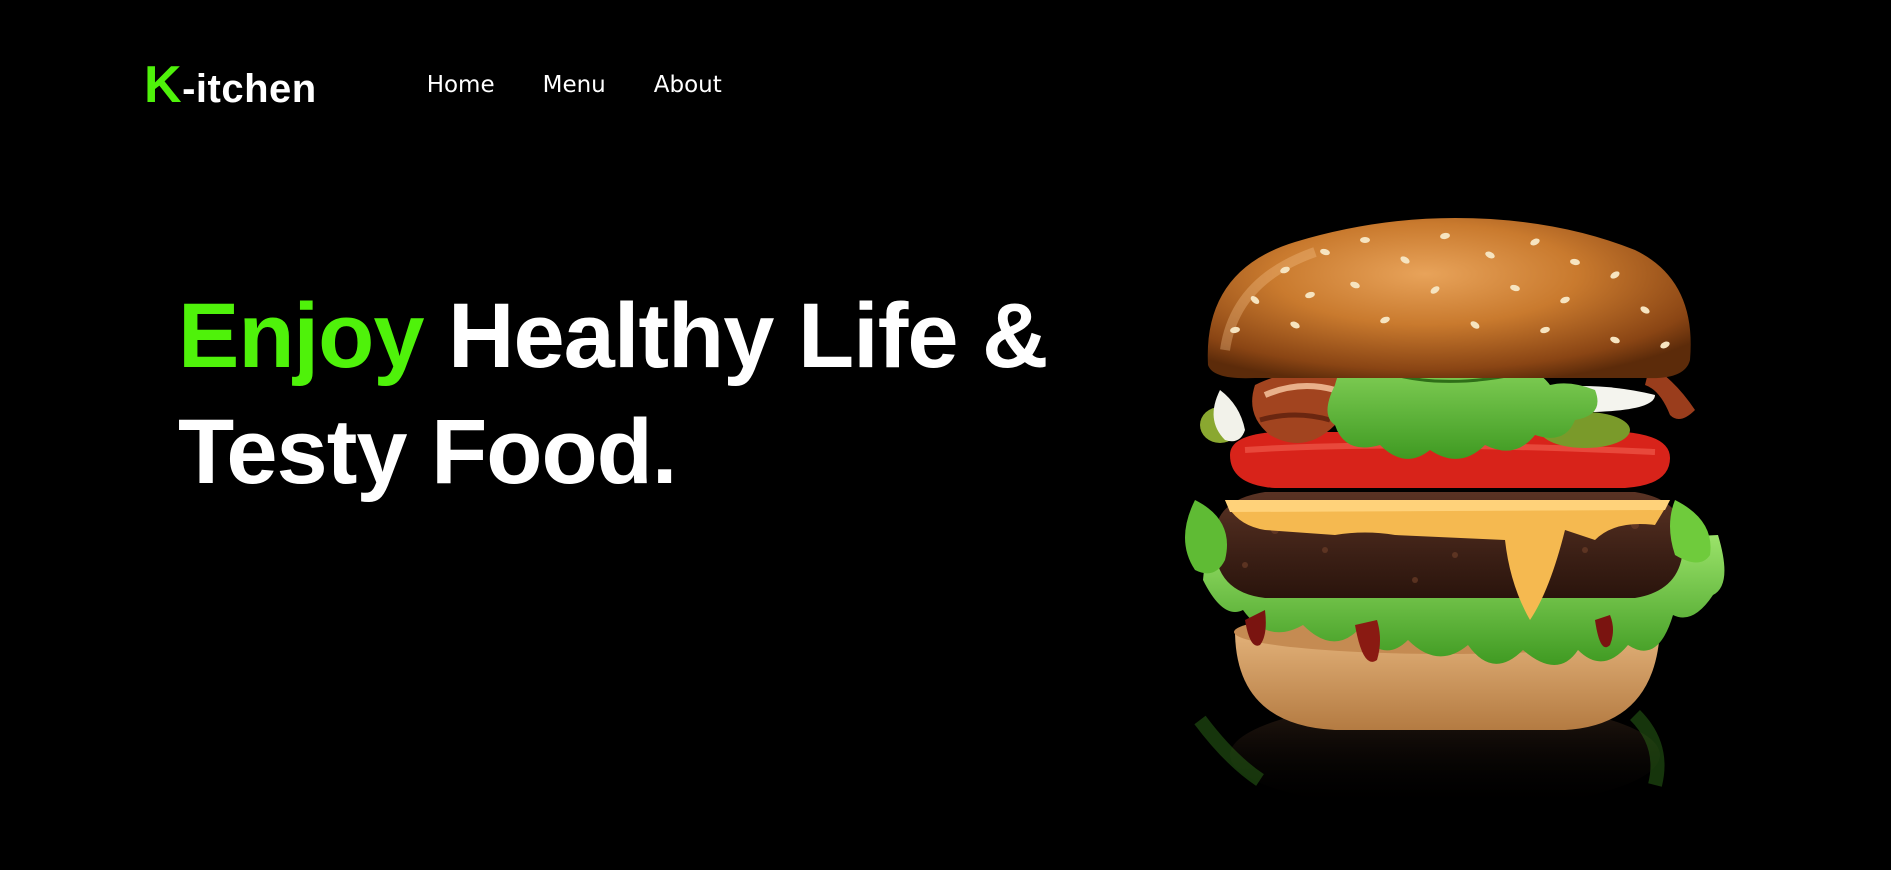 This screenshot has height=870, width=1891. I want to click on navbar: K -itchen Home Menu About, so click(433, 85).